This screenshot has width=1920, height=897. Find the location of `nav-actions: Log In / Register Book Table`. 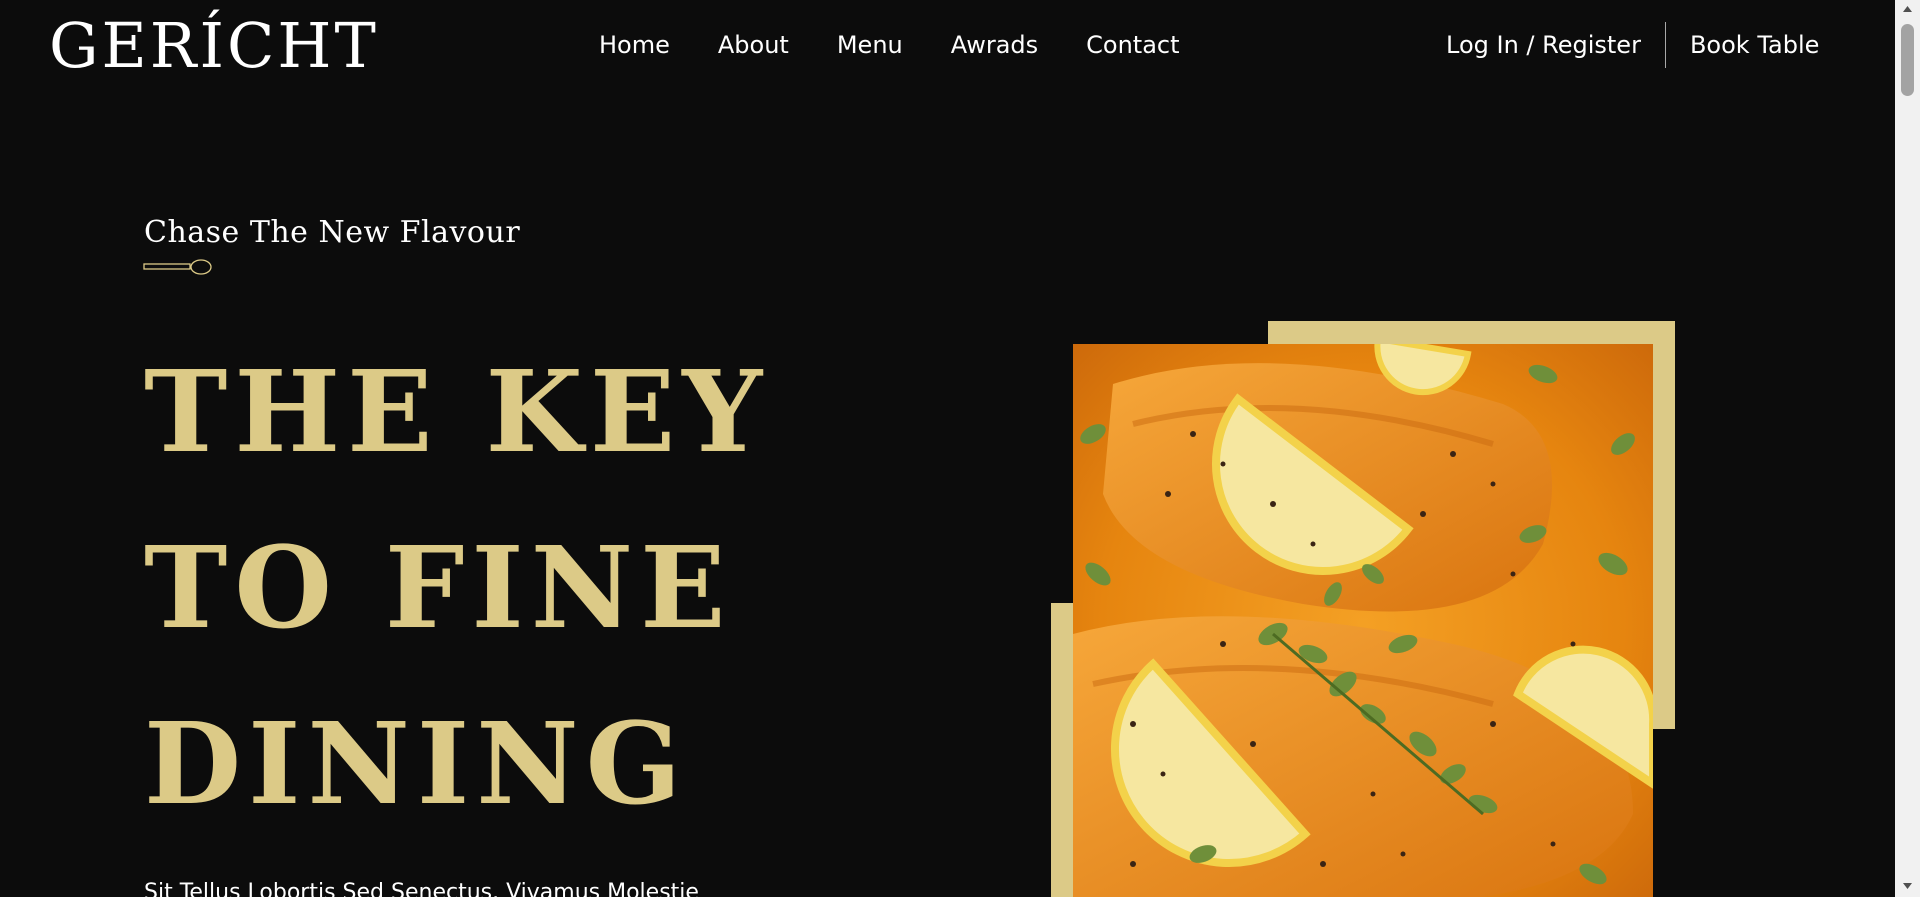

nav-actions: Log In / Register Book Table is located at coordinates (1632, 45).